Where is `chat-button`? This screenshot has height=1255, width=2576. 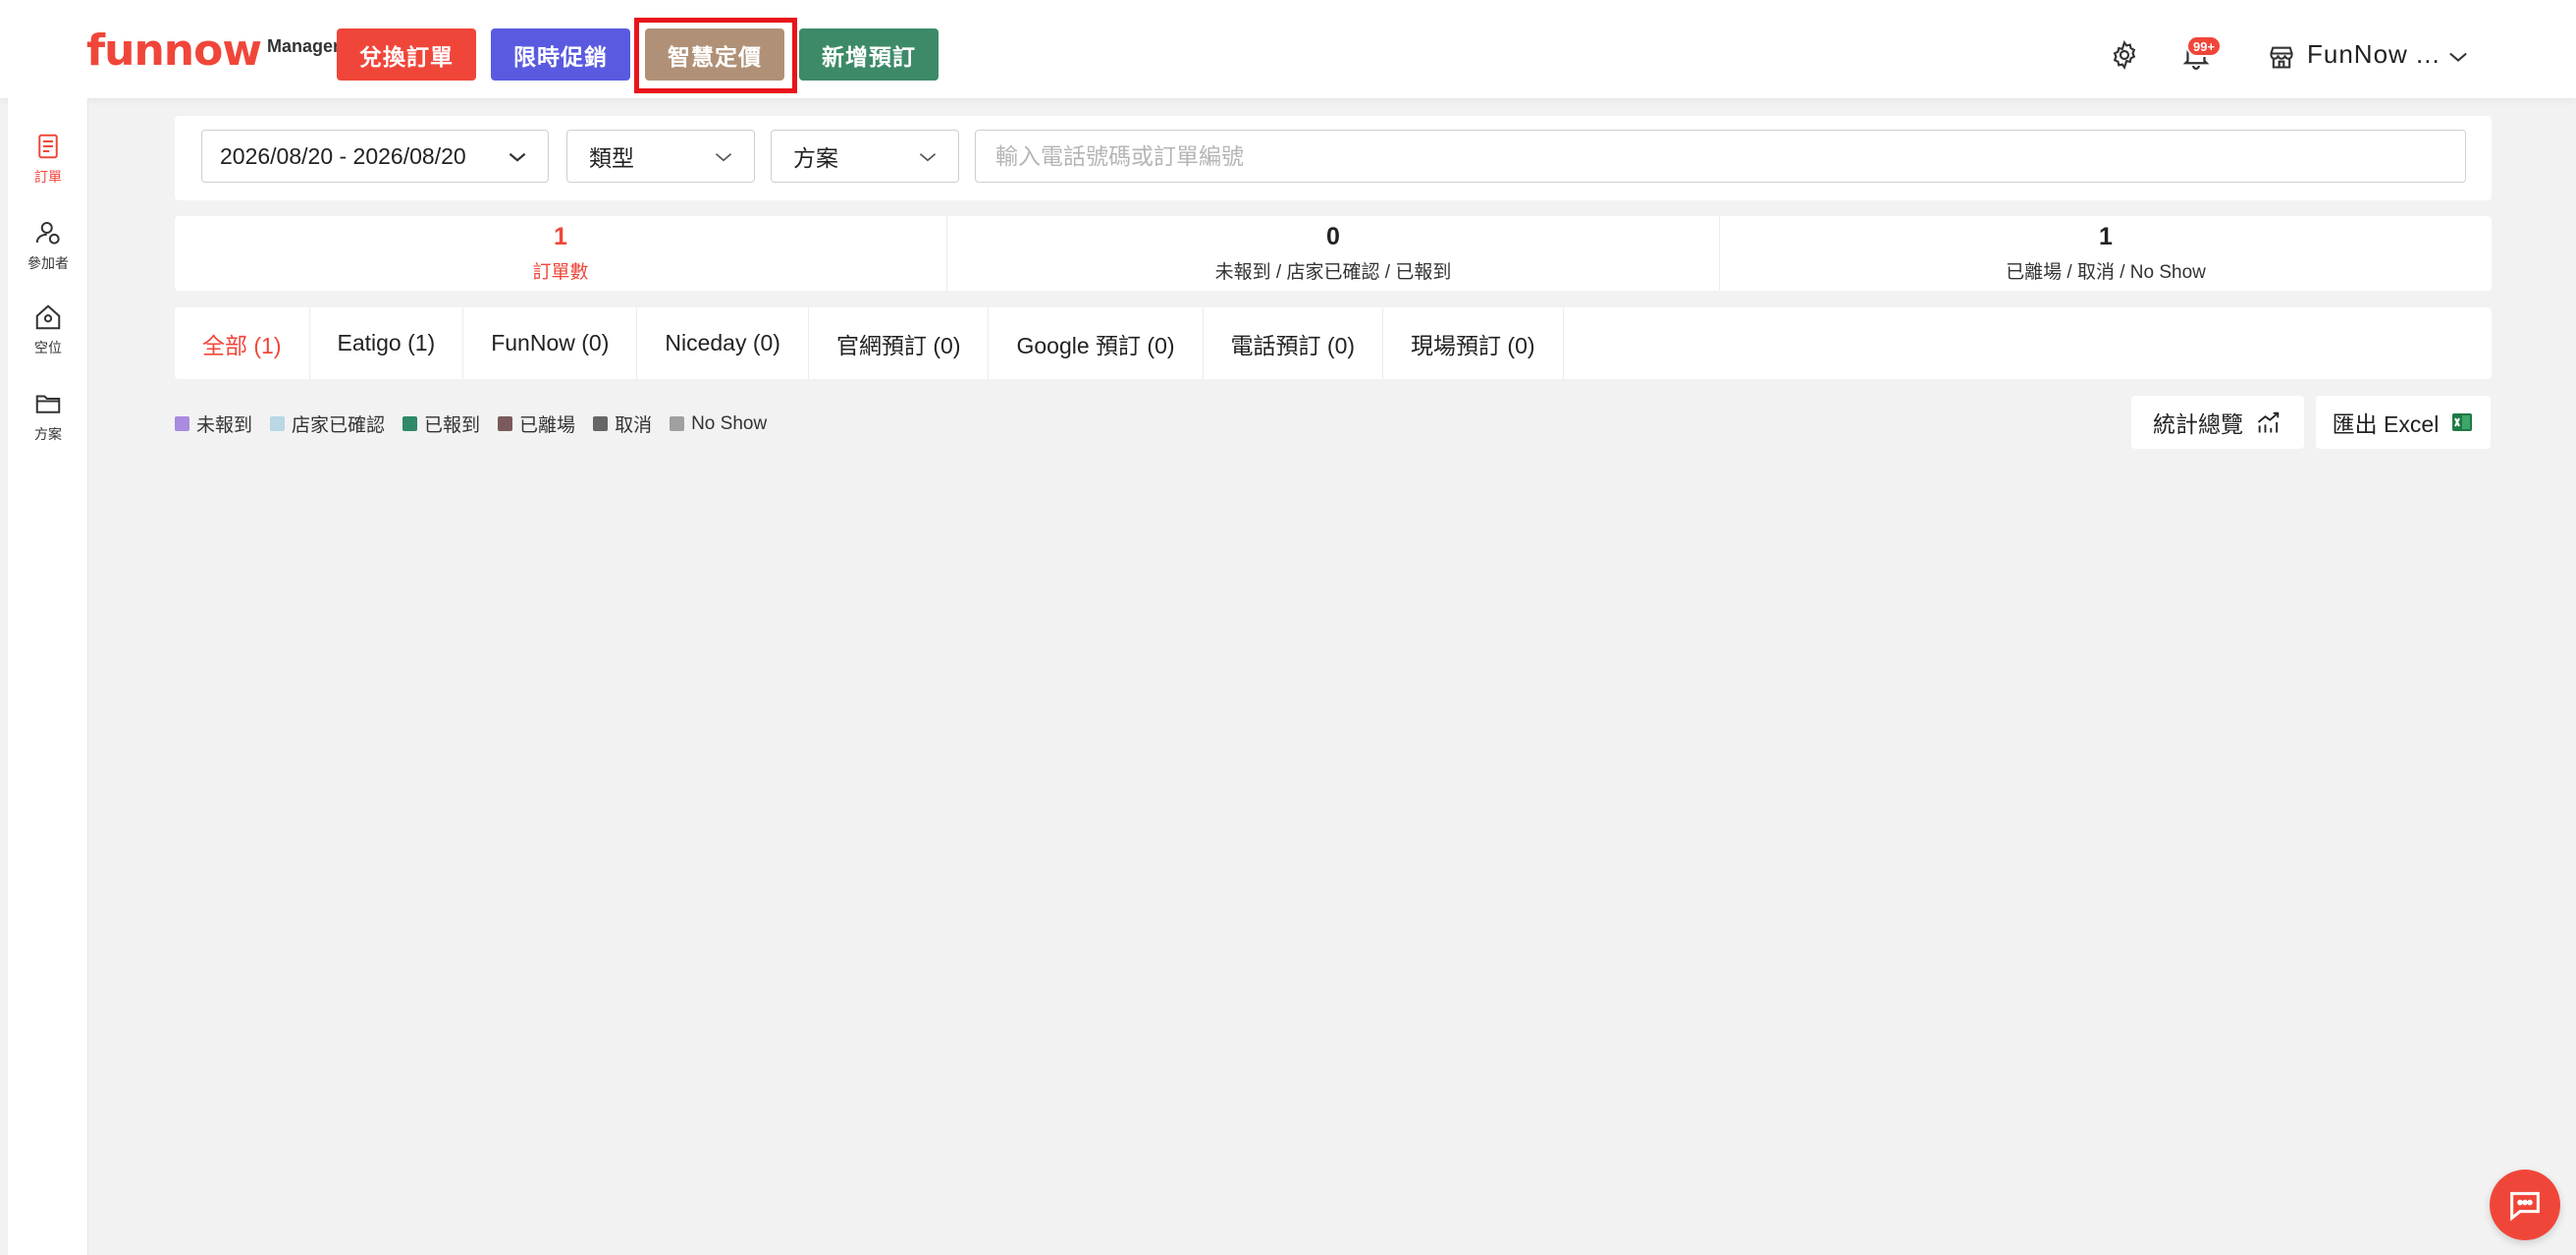
chat-button is located at coordinates (2525, 1205).